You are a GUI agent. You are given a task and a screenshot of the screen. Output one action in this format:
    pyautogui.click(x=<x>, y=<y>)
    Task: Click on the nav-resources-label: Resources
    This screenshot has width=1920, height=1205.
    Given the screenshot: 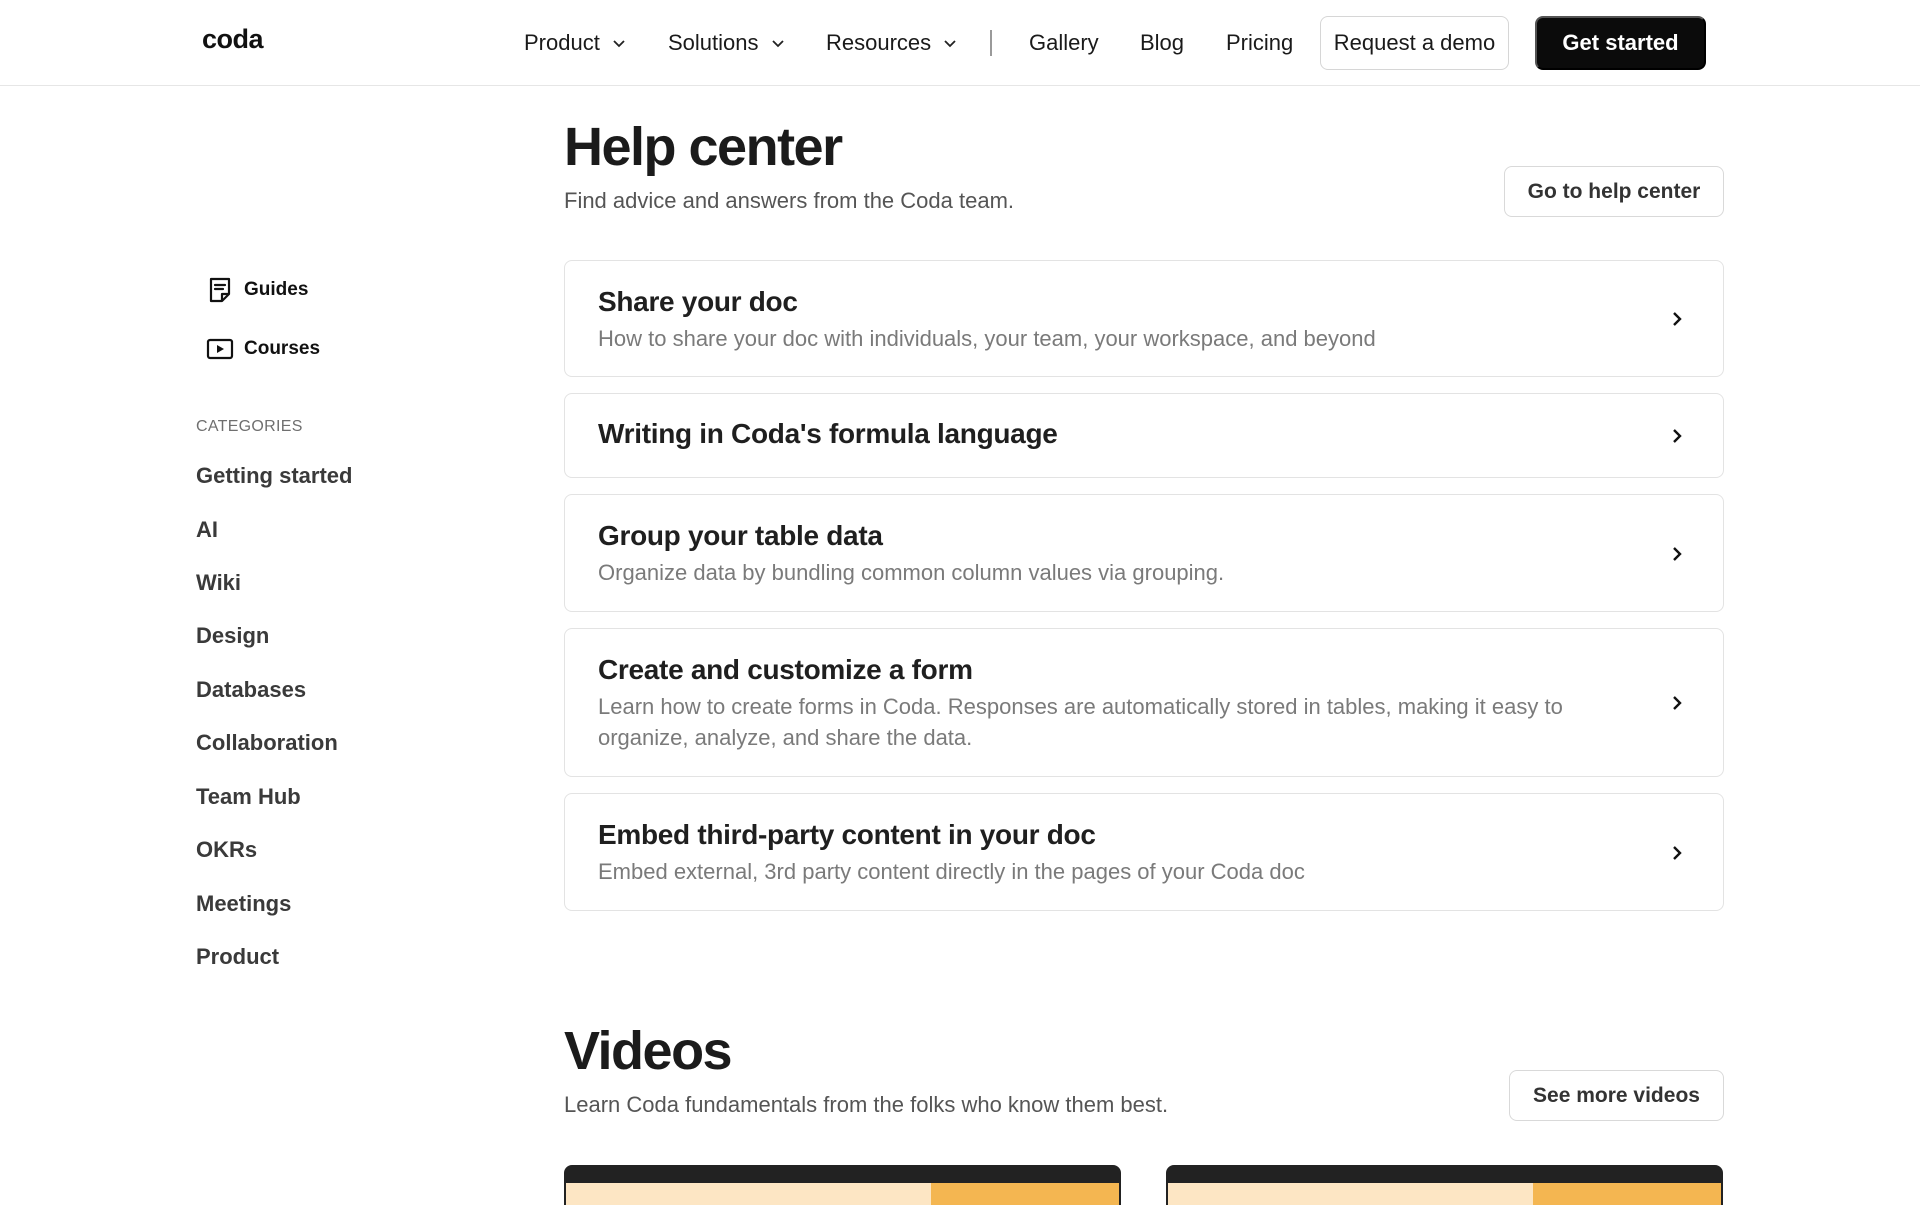 What is the action you would take?
    pyautogui.click(x=879, y=42)
    